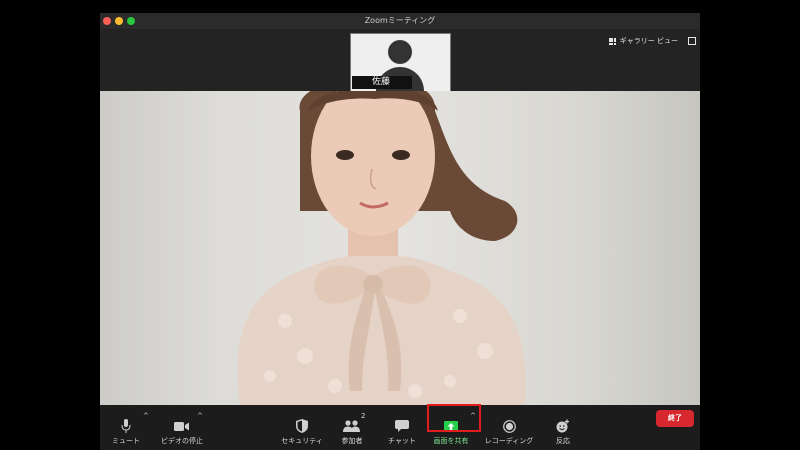 This screenshot has height=450, width=800. I want to click on participants-count: 2, so click(363, 416).